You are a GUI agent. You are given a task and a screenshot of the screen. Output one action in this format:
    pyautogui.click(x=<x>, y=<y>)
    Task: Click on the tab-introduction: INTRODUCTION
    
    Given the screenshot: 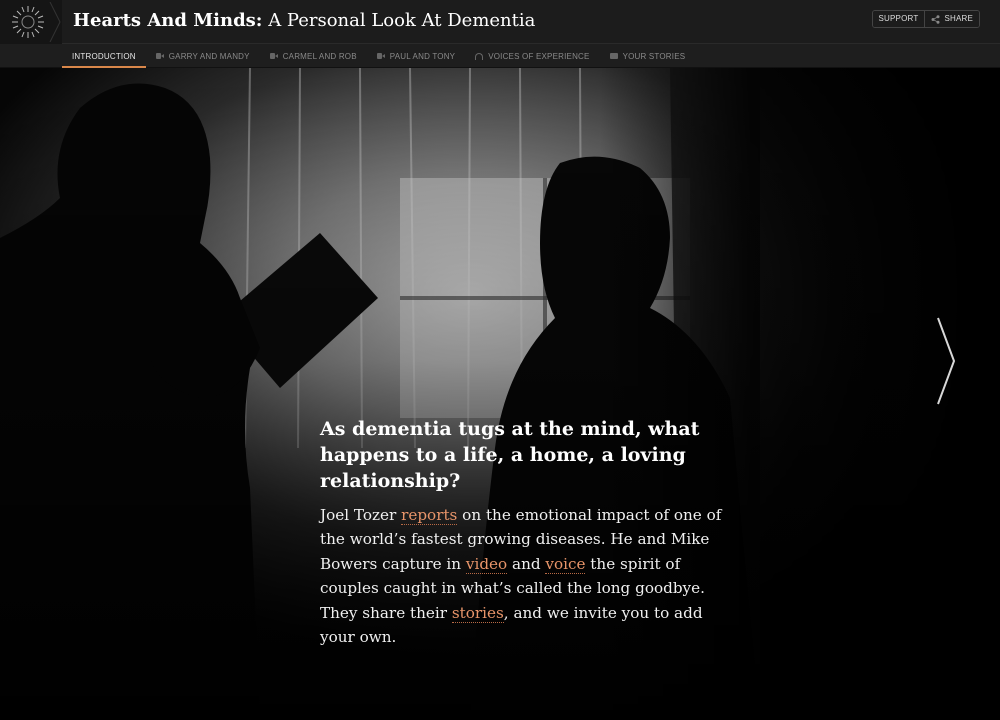 What is the action you would take?
    pyautogui.click(x=104, y=56)
    